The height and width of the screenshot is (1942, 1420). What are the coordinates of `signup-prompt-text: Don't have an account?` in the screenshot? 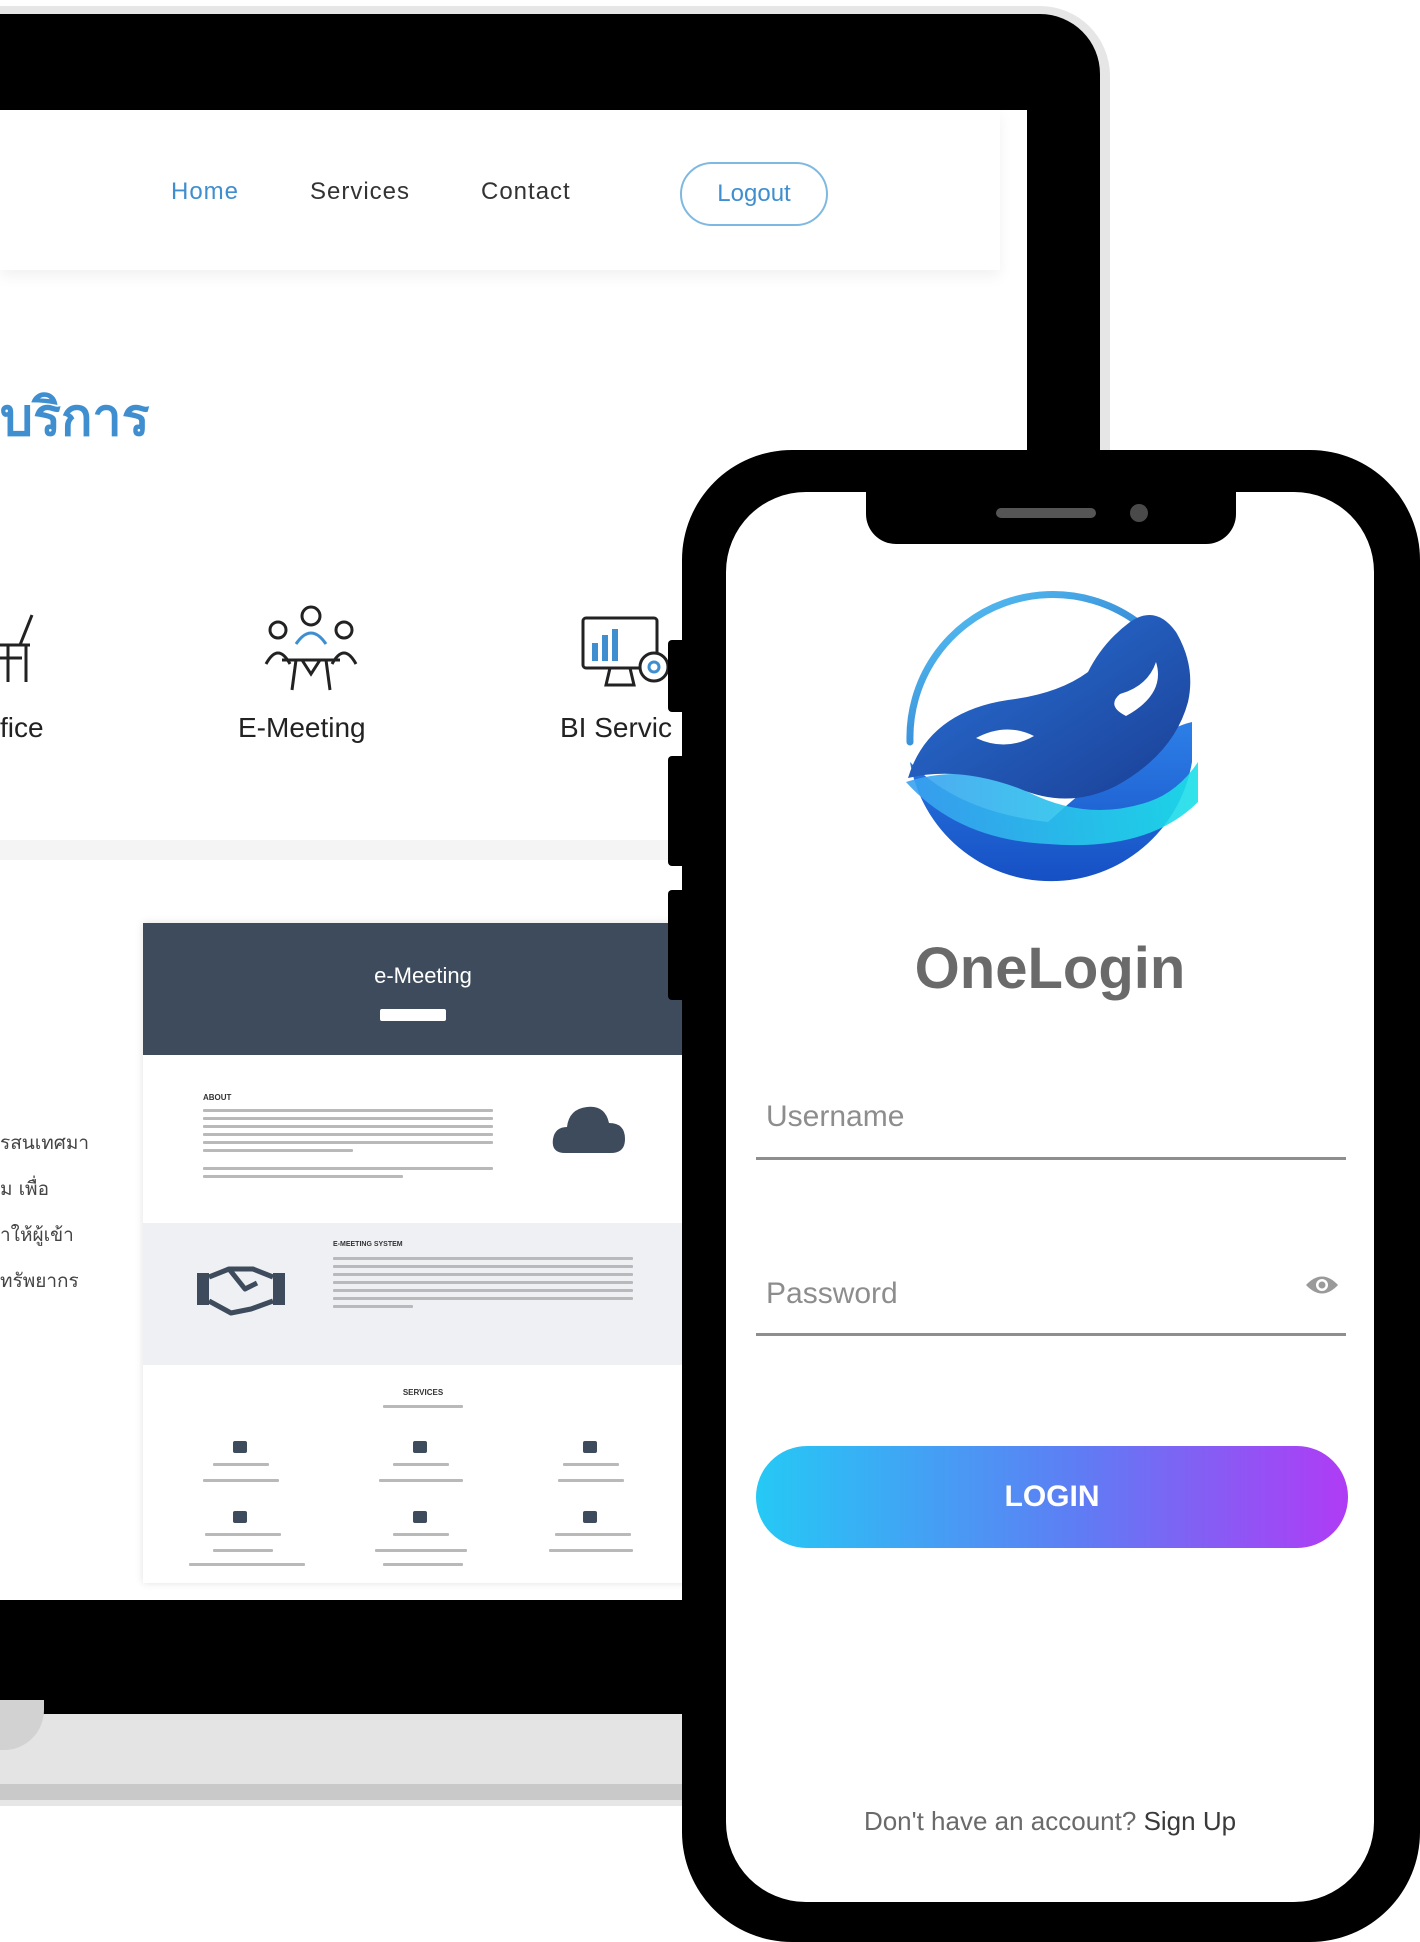 It's located at (1000, 1821).